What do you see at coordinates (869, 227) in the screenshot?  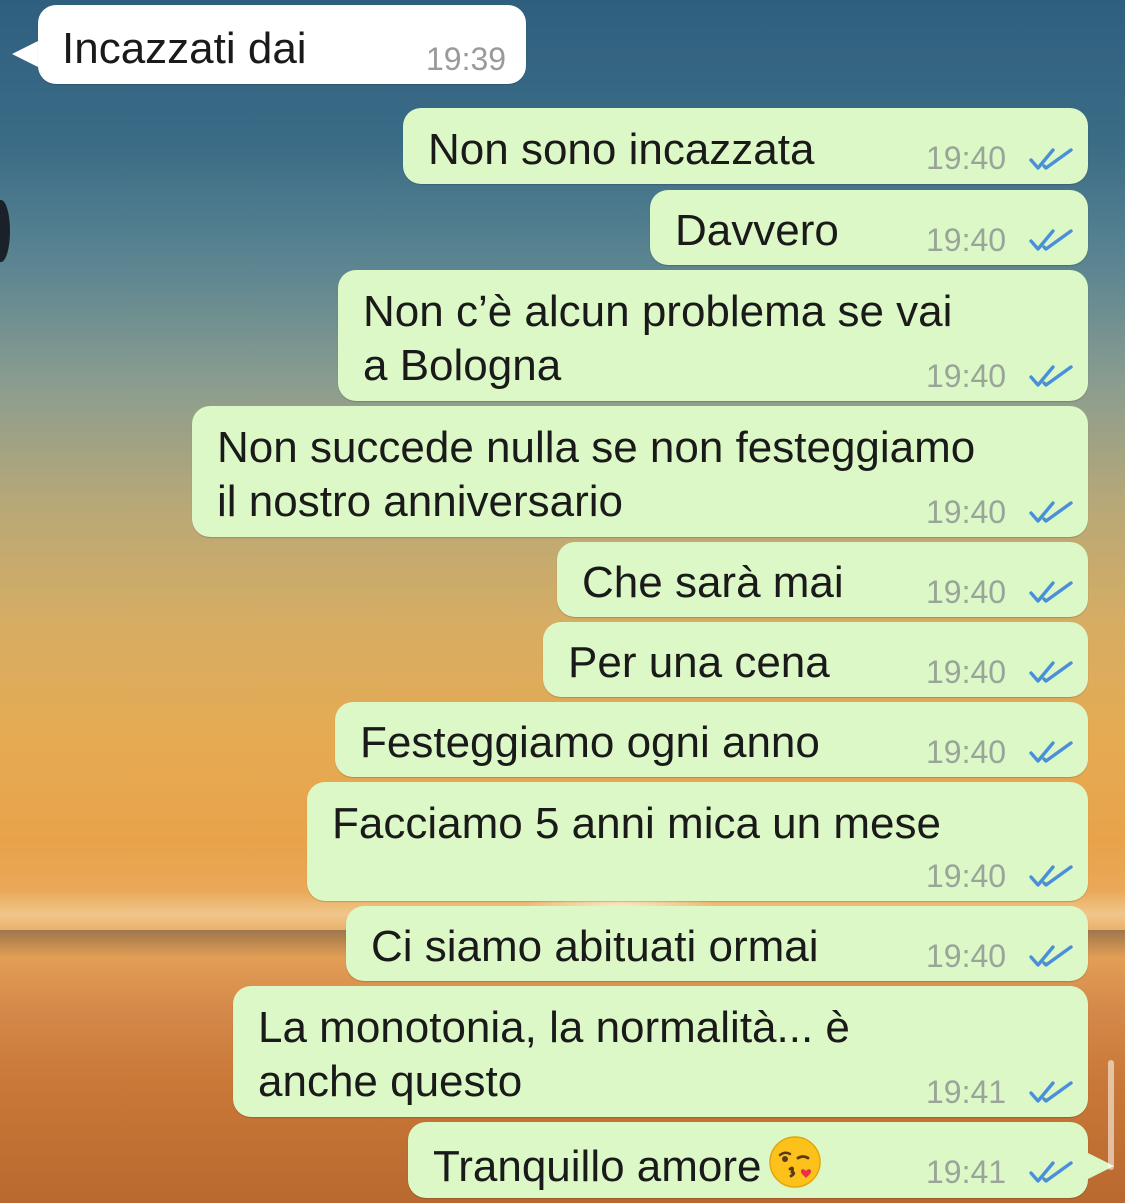 I see `outgoing-message-bubble: Davvero 19:40` at bounding box center [869, 227].